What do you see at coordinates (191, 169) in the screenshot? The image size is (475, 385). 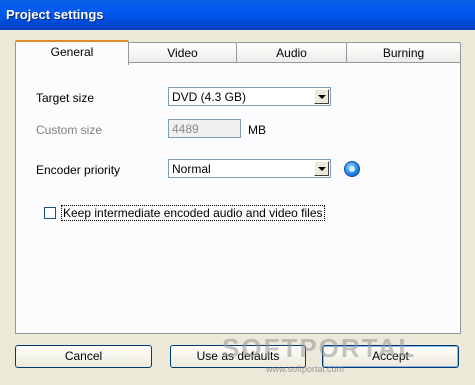 I see `encoder-priority-value: Normal` at bounding box center [191, 169].